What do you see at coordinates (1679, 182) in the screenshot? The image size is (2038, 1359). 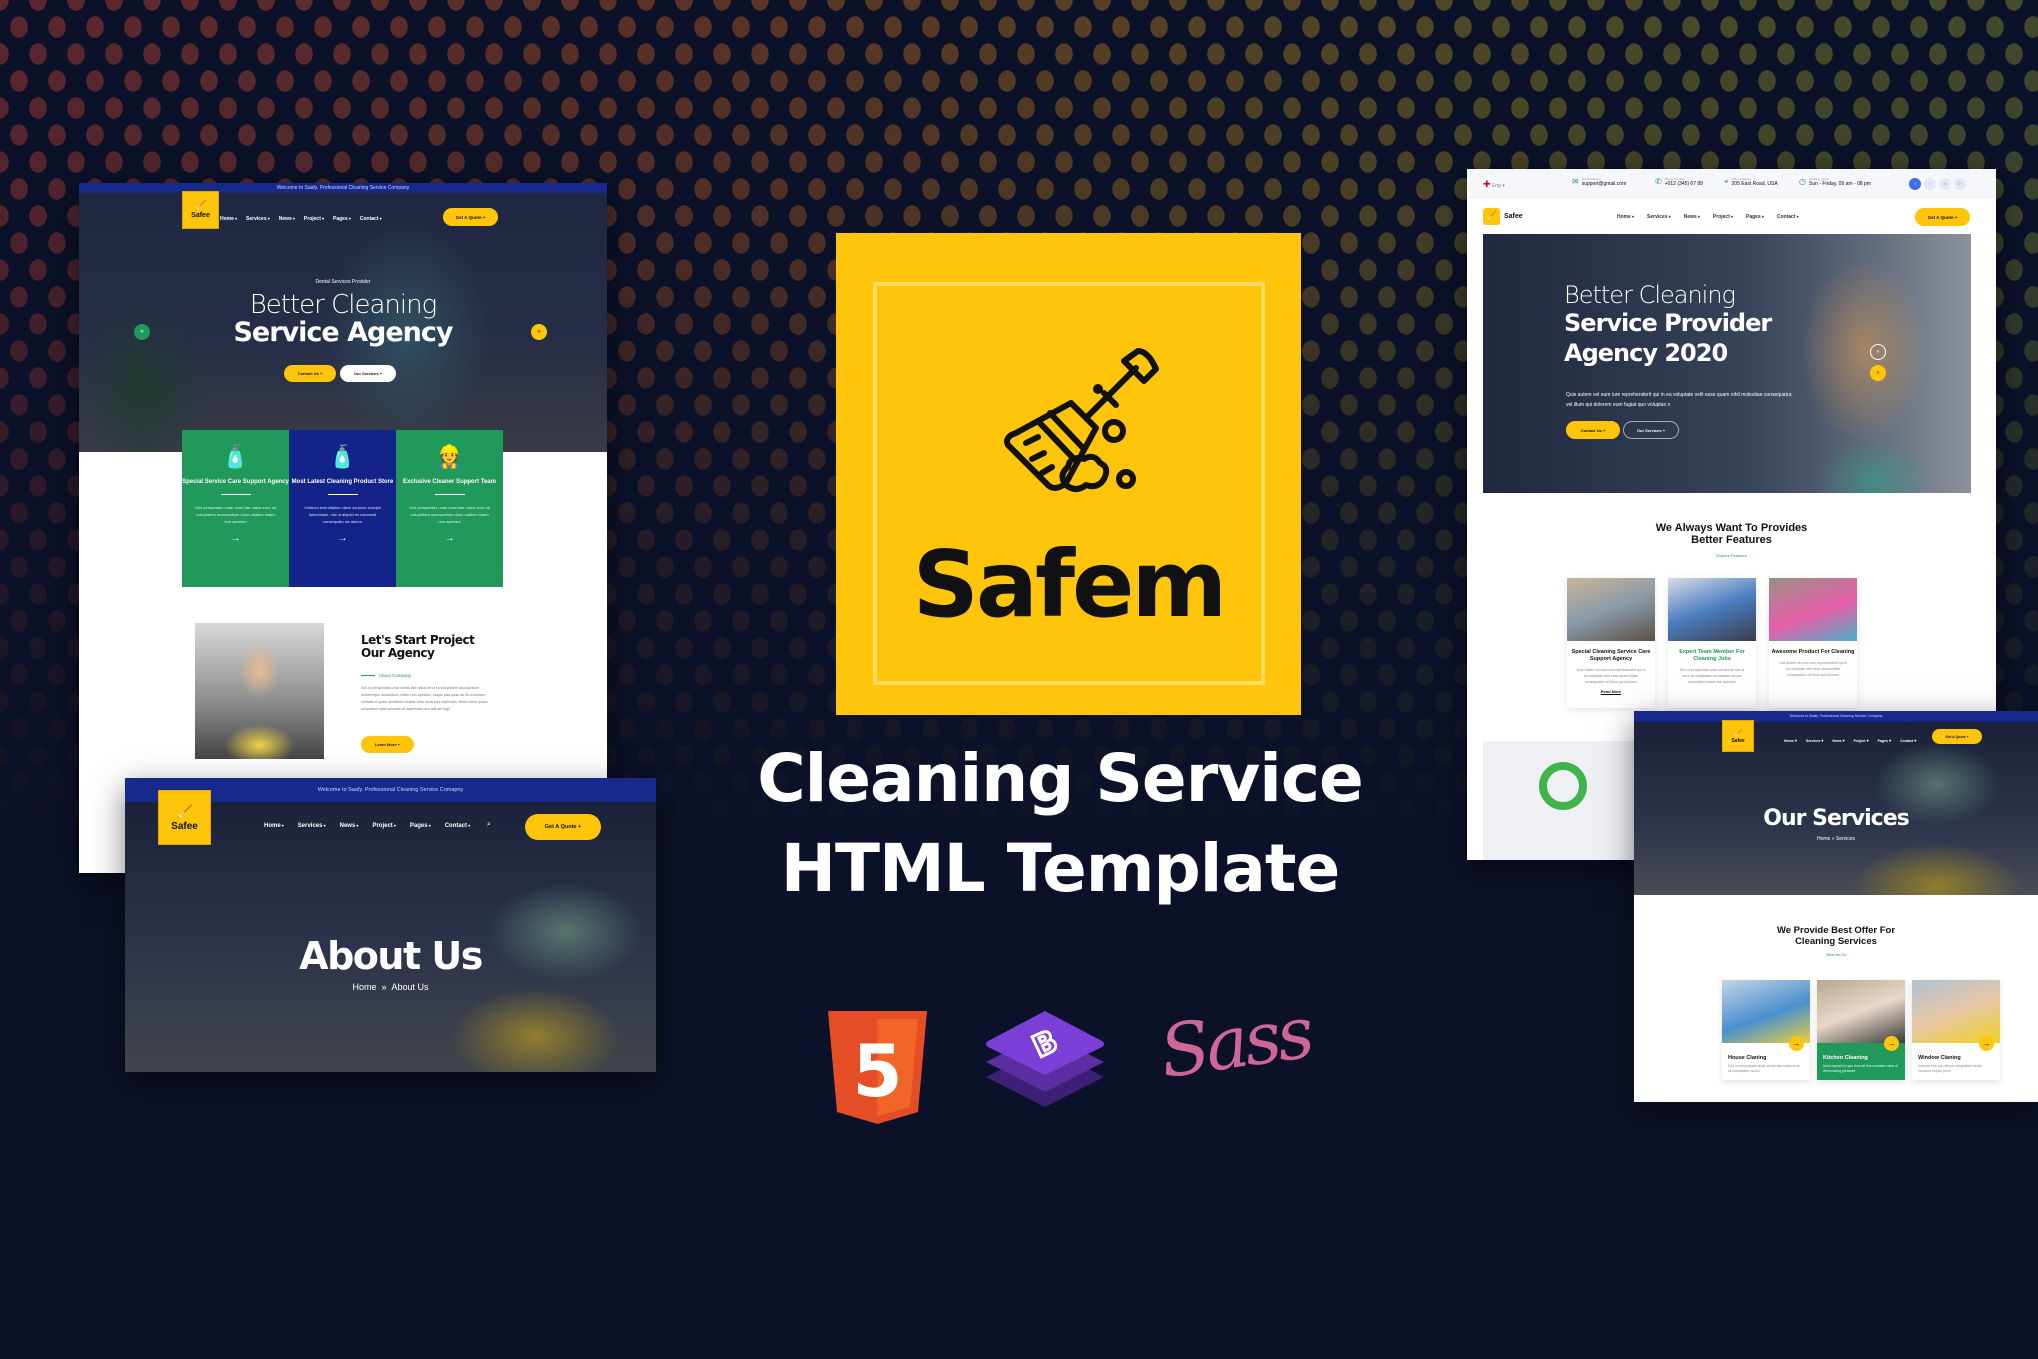 I see `phone-info: ✆ Phone Number +012 (345) 67 89` at bounding box center [1679, 182].